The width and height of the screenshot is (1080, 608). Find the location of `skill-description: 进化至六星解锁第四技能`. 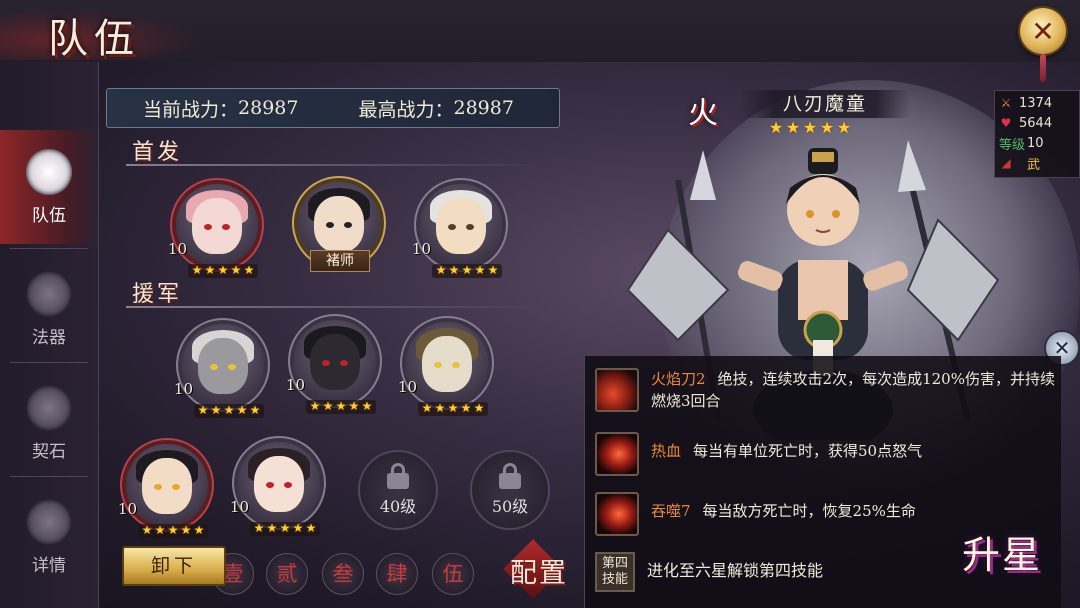

skill-description: 进化至六星解锁第四技能 is located at coordinates (735, 570).